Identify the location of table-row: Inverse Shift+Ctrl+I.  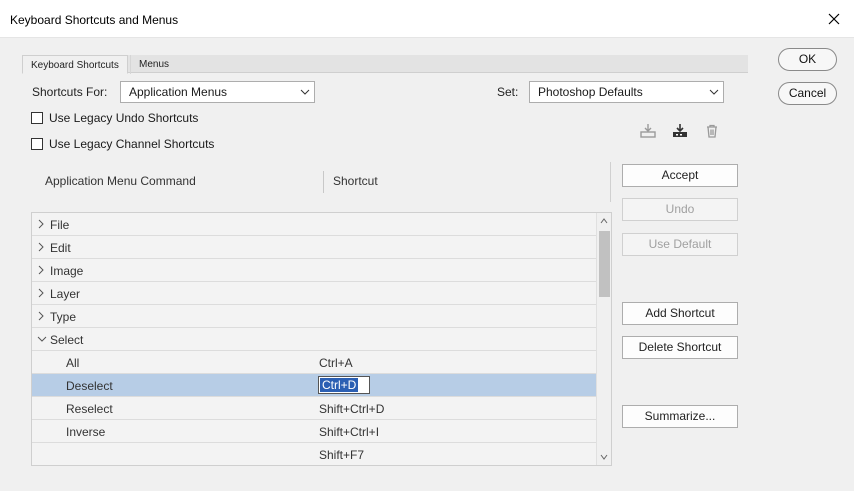
(314, 431).